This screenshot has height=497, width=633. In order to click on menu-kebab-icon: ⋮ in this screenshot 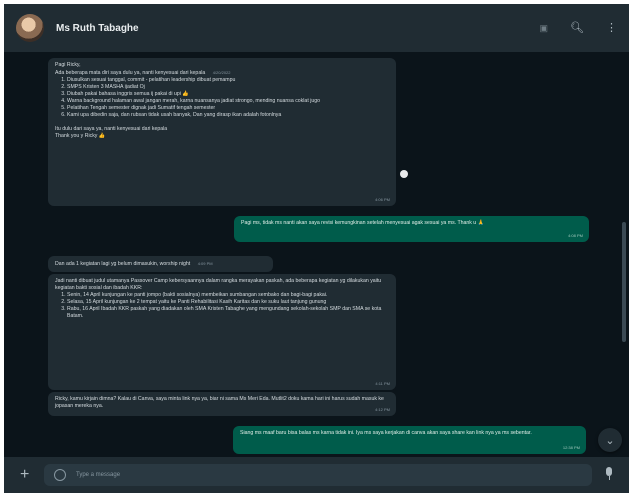, I will do `click(611, 28)`.